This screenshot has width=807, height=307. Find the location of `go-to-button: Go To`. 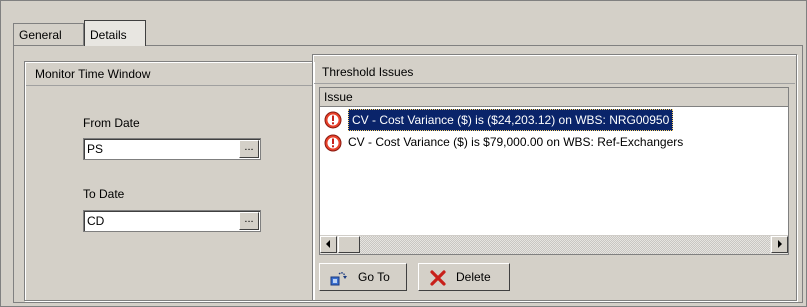

go-to-button: Go To is located at coordinates (363, 277).